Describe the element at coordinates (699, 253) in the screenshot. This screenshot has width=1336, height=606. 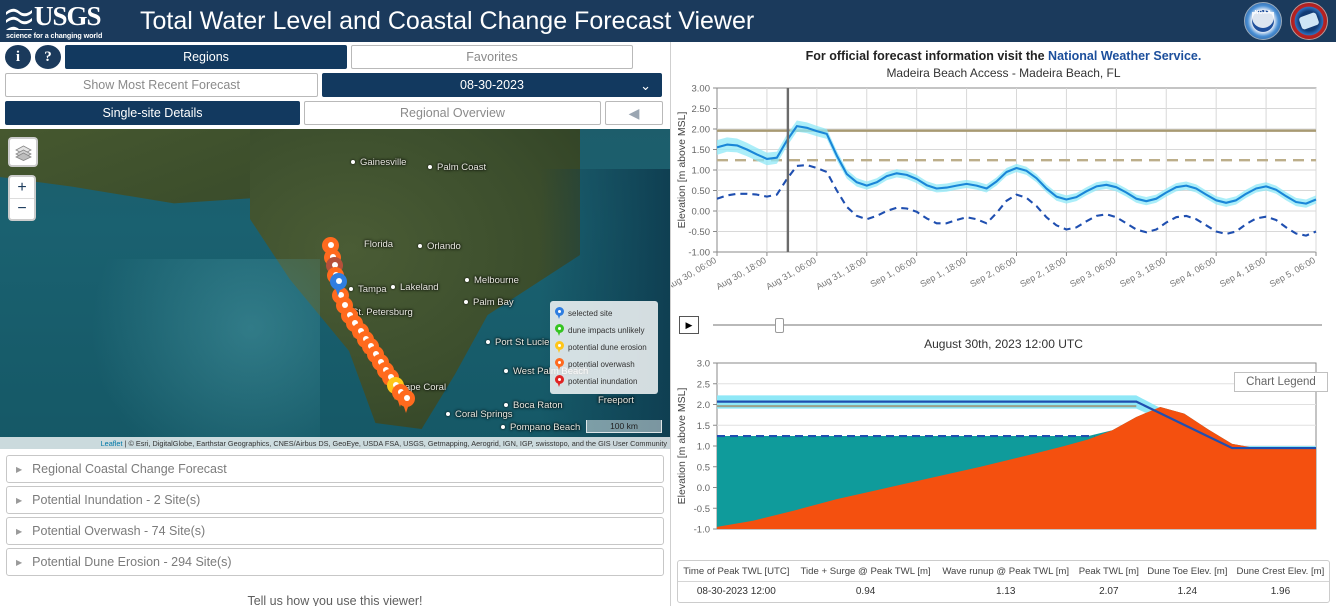
I see `y-tick-label: -1.00` at that location.